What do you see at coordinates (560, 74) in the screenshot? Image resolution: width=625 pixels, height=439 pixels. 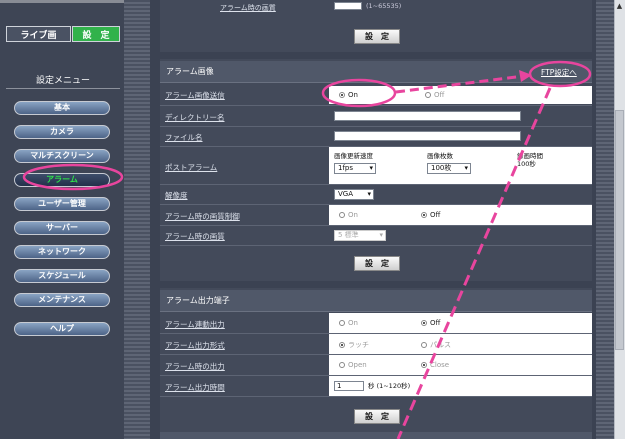 I see `annotation-circle-ftp-link` at bounding box center [560, 74].